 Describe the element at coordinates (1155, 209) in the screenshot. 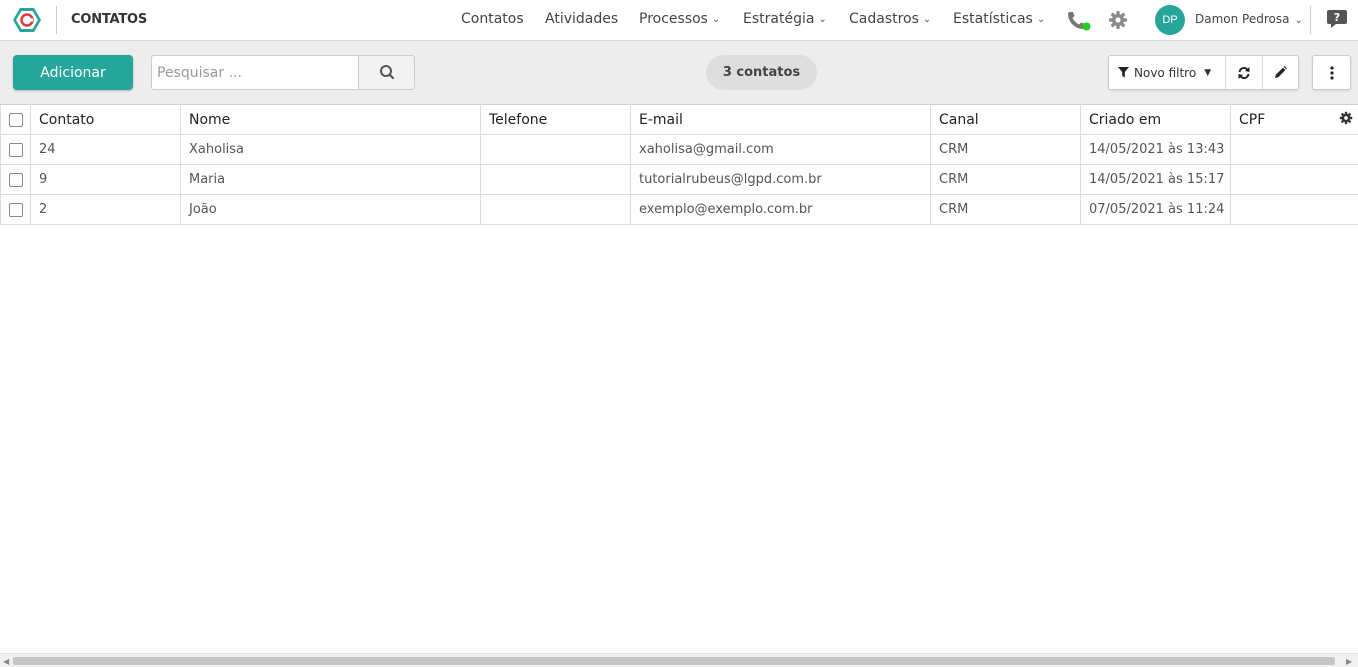

I see `cell-criado-em: 07/05/2021 às 11:24` at that location.